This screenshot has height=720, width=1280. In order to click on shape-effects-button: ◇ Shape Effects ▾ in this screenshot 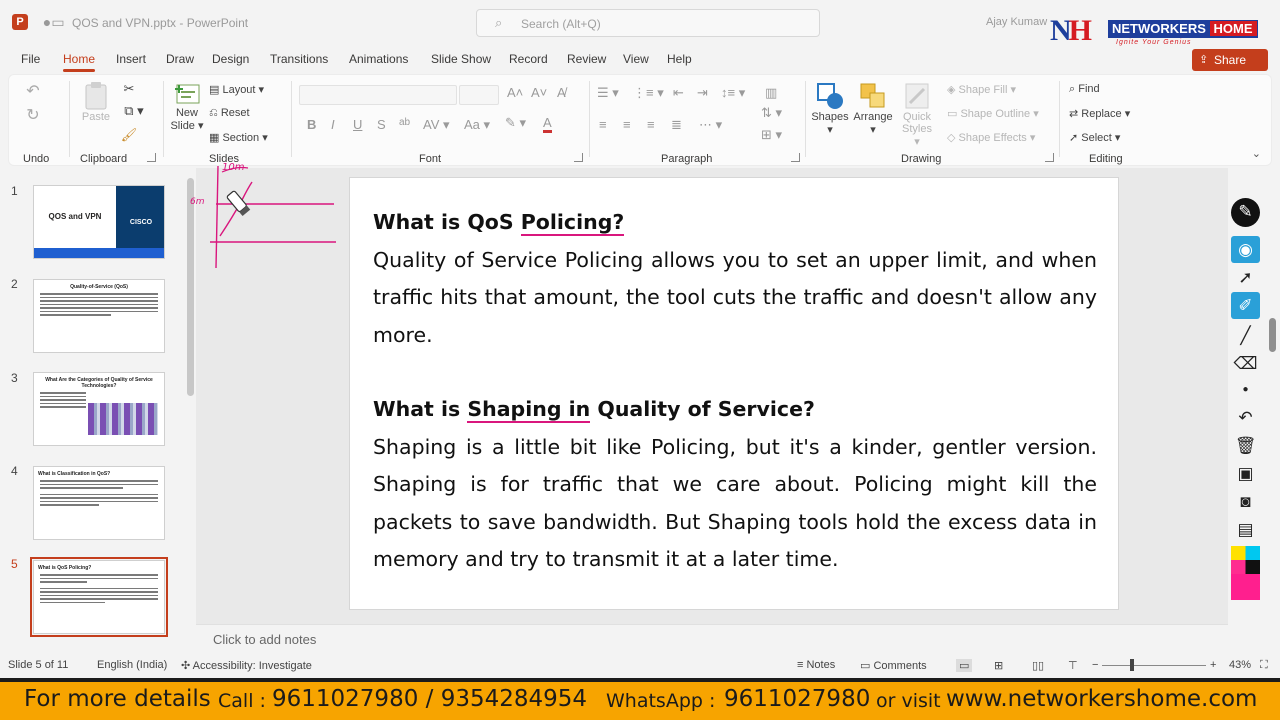, I will do `click(991, 137)`.